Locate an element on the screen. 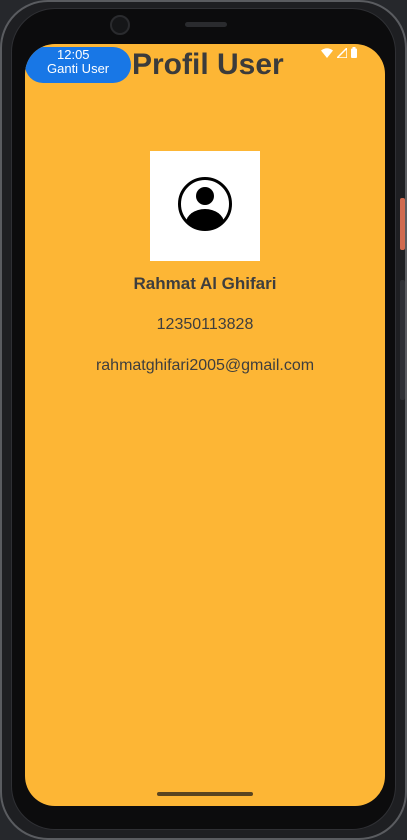 The image size is (407, 840). status-time: 12:05 is located at coordinates (73, 54).